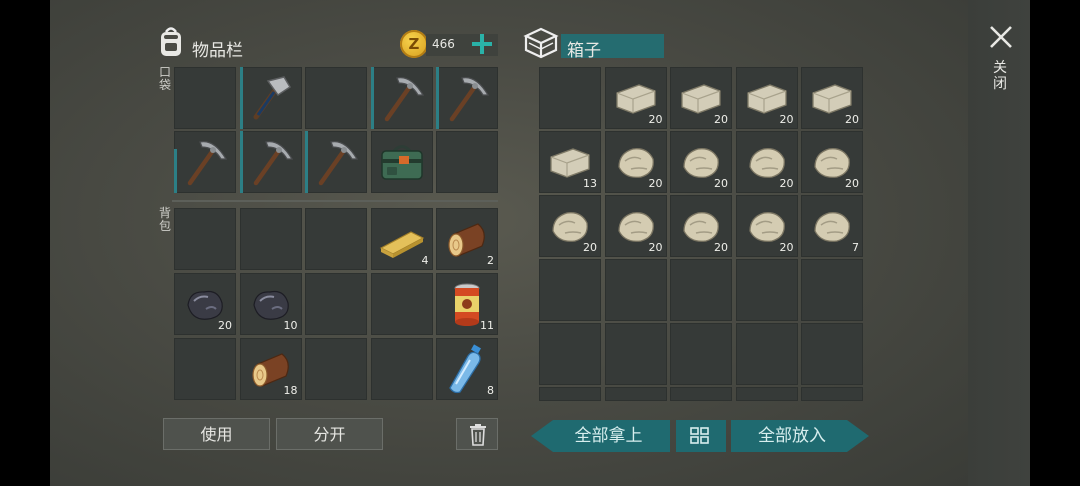 This screenshot has width=1080, height=486. What do you see at coordinates (290, 390) in the screenshot?
I see `item-count: 18` at bounding box center [290, 390].